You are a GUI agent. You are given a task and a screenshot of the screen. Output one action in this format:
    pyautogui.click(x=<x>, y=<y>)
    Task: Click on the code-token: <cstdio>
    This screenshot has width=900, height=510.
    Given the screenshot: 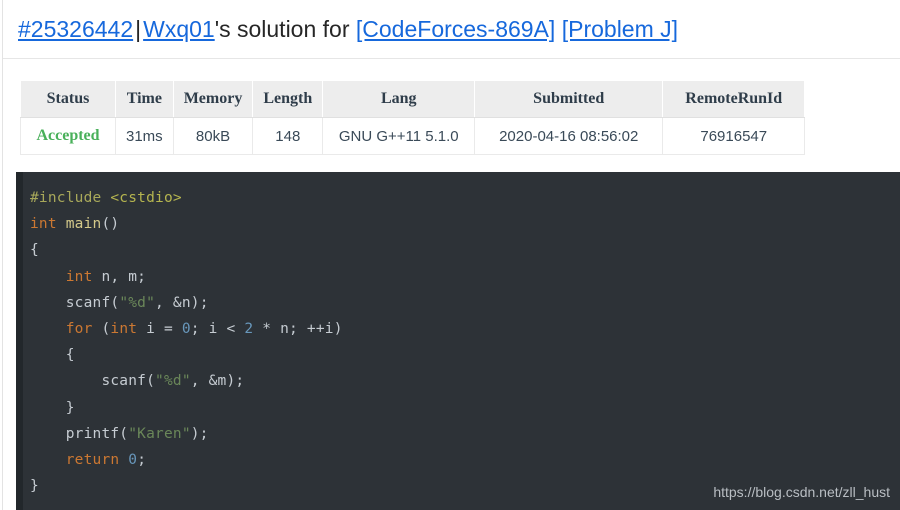 What is the action you would take?
    pyautogui.click(x=146, y=198)
    